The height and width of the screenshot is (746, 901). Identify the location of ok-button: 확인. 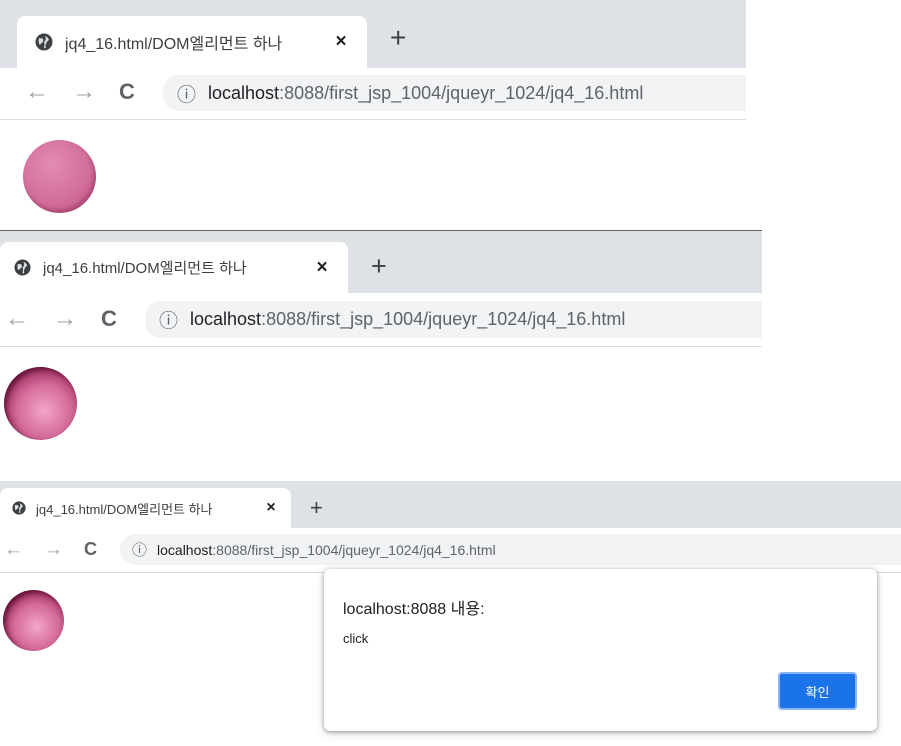
(817, 691).